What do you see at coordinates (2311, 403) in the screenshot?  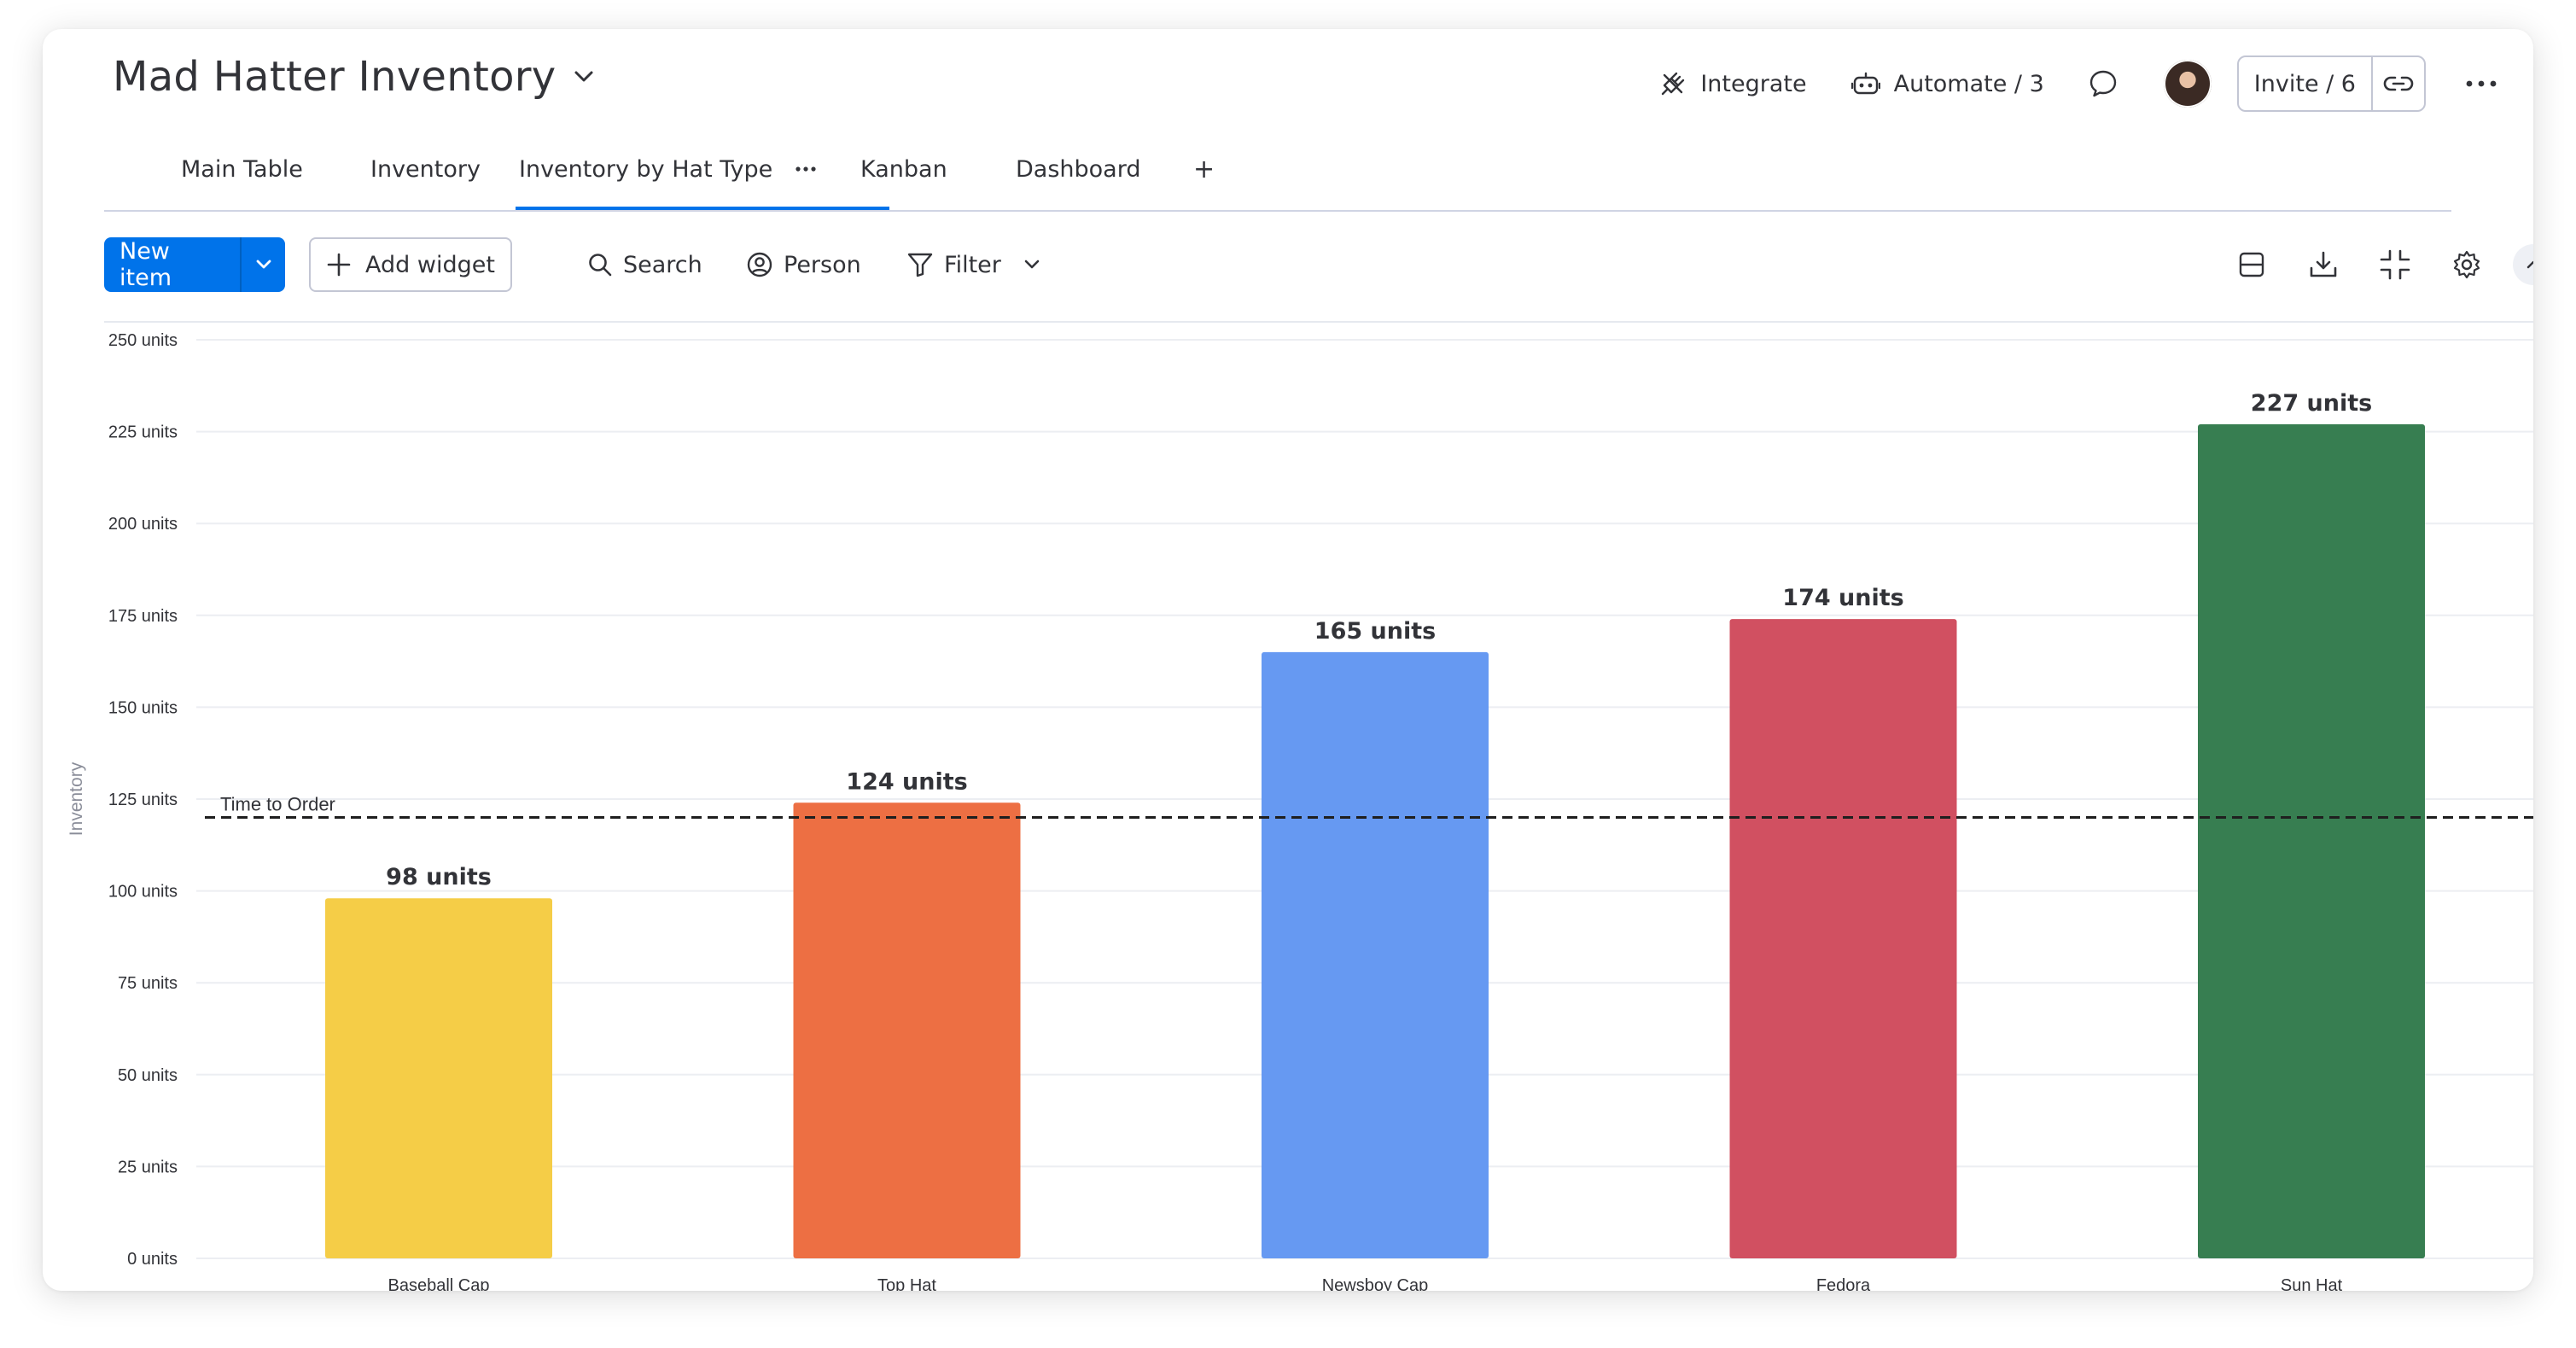 I see `bar-value-label: 227 units` at bounding box center [2311, 403].